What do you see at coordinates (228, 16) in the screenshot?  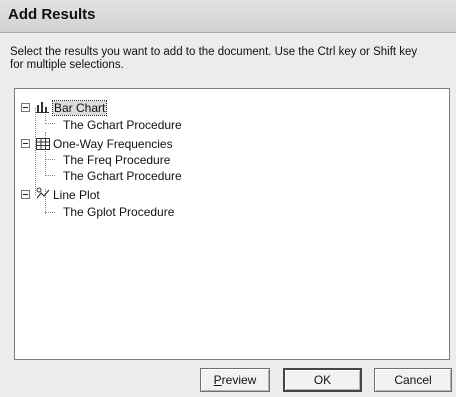 I see `title-bar: Add Results` at bounding box center [228, 16].